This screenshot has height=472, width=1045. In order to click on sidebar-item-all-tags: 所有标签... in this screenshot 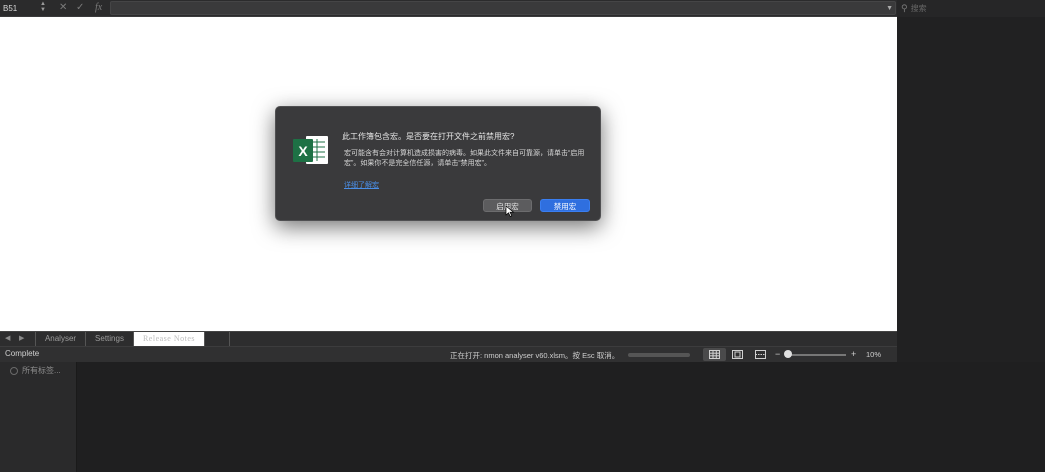, I will do `click(35, 370)`.